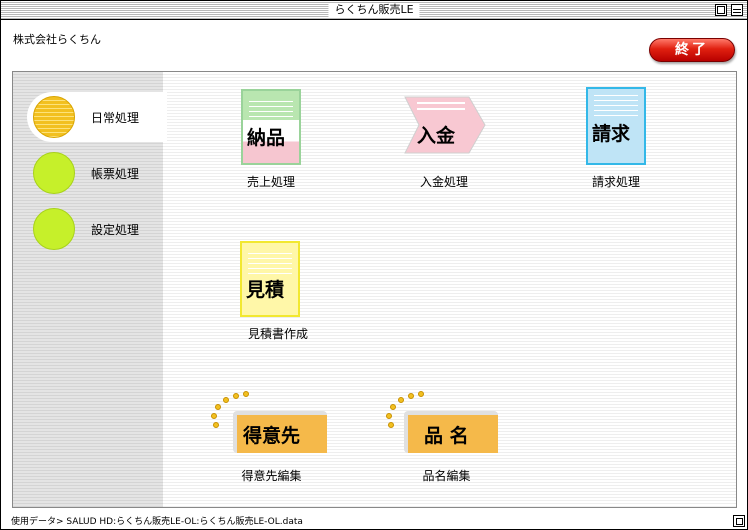 The height and width of the screenshot is (530, 748). Describe the element at coordinates (615, 182) in the screenshot. I see `tile-caption: 請求処理` at that location.